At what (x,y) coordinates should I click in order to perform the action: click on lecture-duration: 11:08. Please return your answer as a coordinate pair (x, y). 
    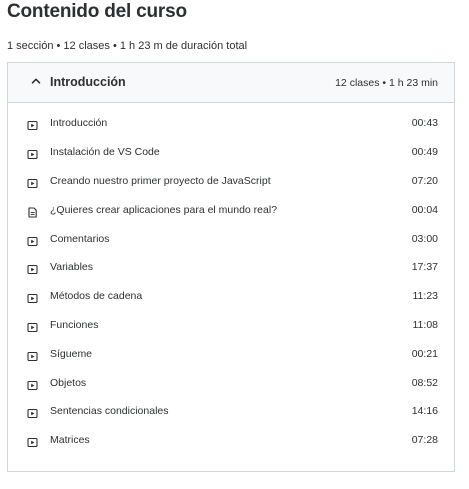
    Looking at the image, I should click on (425, 325).